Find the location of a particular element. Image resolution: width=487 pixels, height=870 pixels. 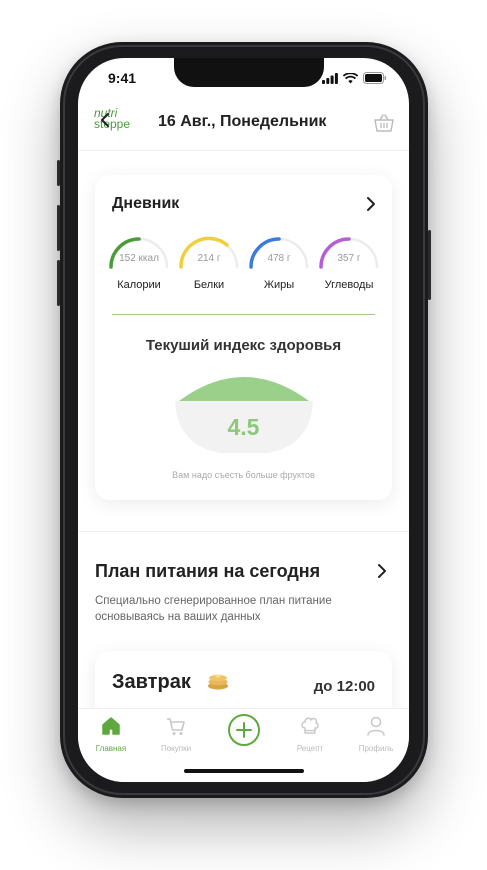

phone-side-button-right is located at coordinates (429, 265).